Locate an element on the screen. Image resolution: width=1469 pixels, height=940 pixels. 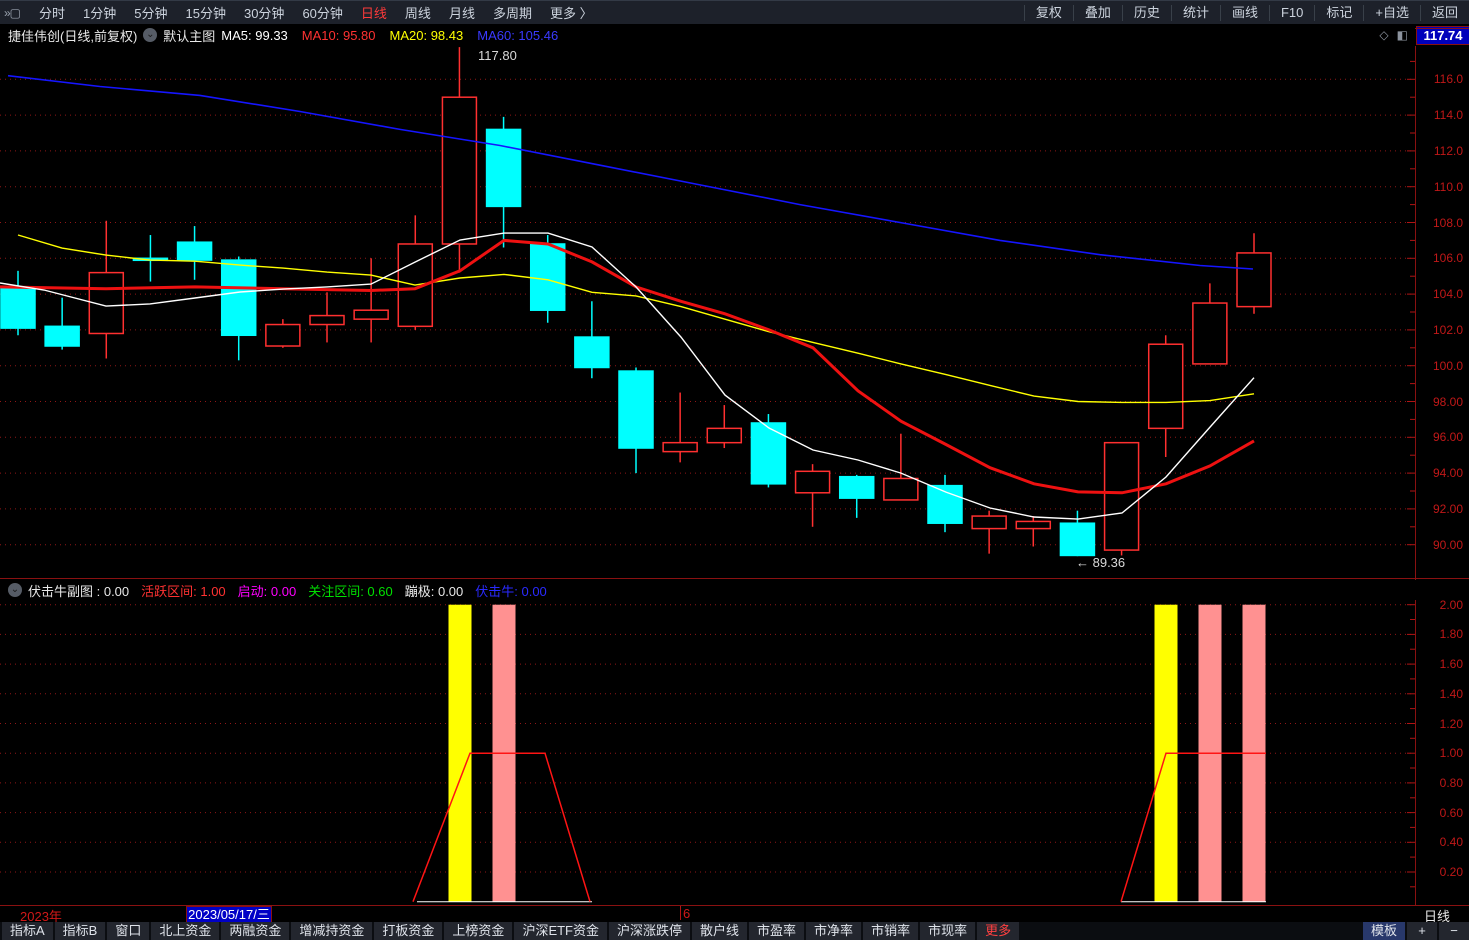
zoom-out-button: − is located at coordinates (1454, 931).